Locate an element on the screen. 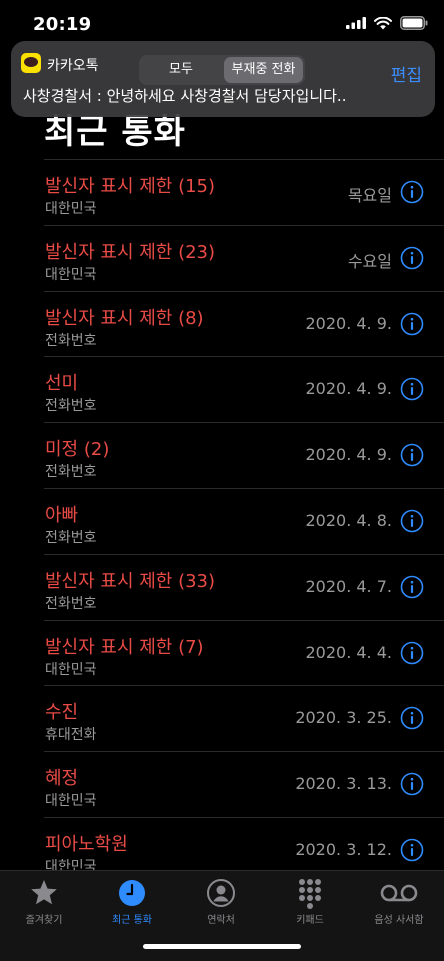 This screenshot has width=444, height=961. call-date: 2020. 3. 13. is located at coordinates (343, 784).